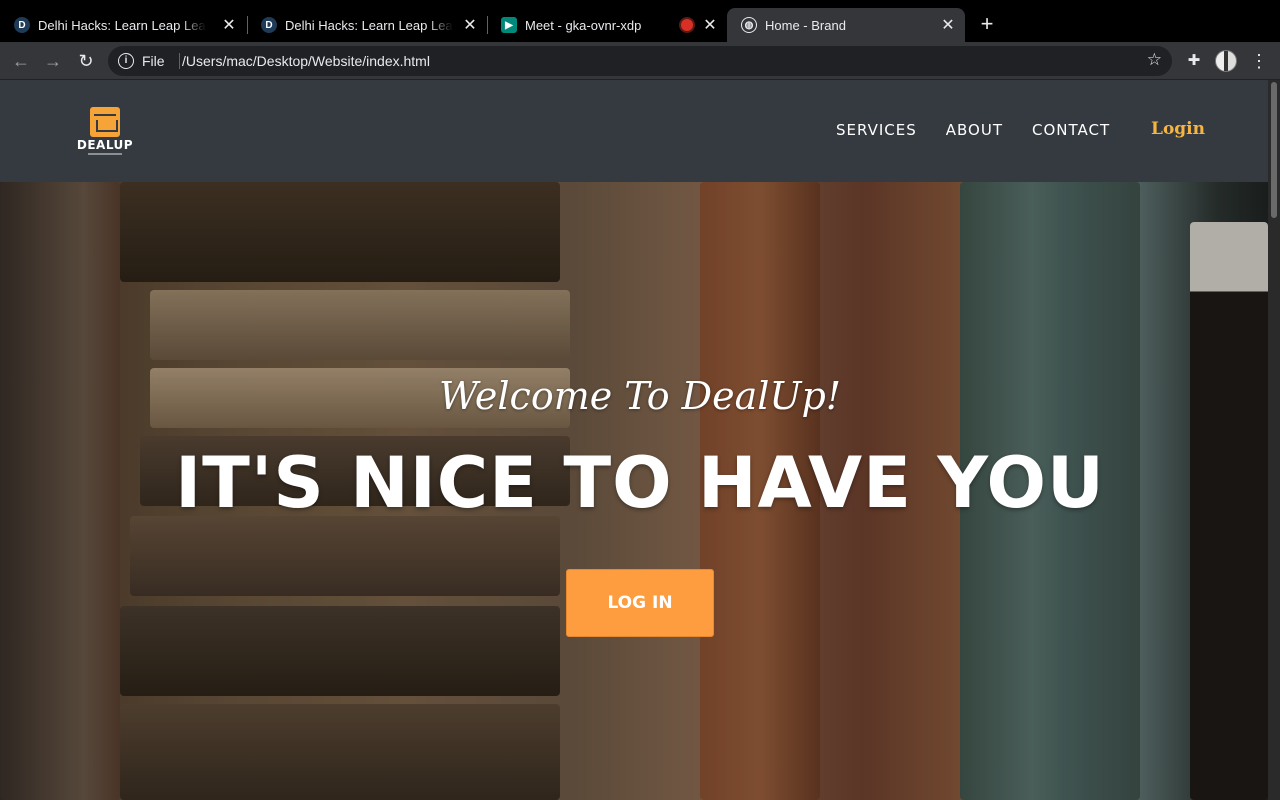 This screenshot has width=1280, height=800. What do you see at coordinates (1274, 150) in the screenshot?
I see `scrollbar-thumb` at bounding box center [1274, 150].